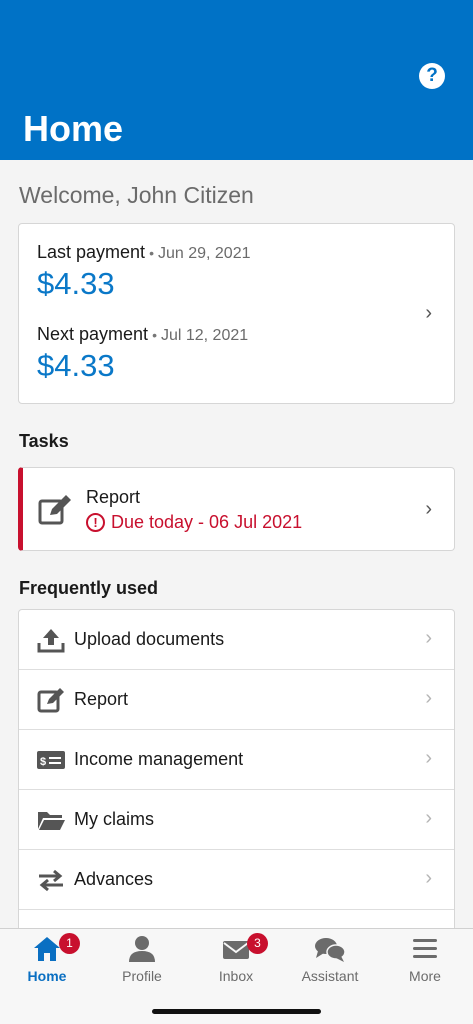 This screenshot has height=1024, width=473. What do you see at coordinates (114, 879) in the screenshot?
I see `list-item-label: Advances` at bounding box center [114, 879].